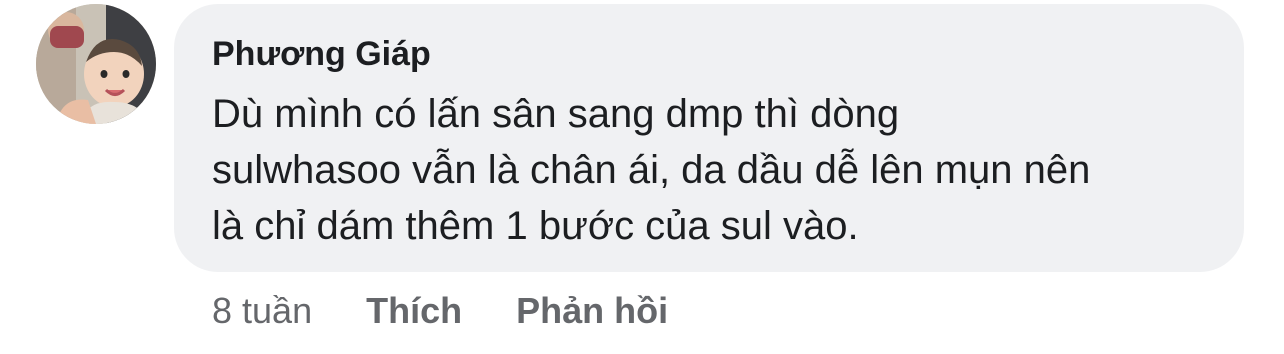 Image resolution: width=1284 pixels, height=354 pixels. Describe the element at coordinates (592, 311) in the screenshot. I see `reply-button: Phản hồi` at that location.